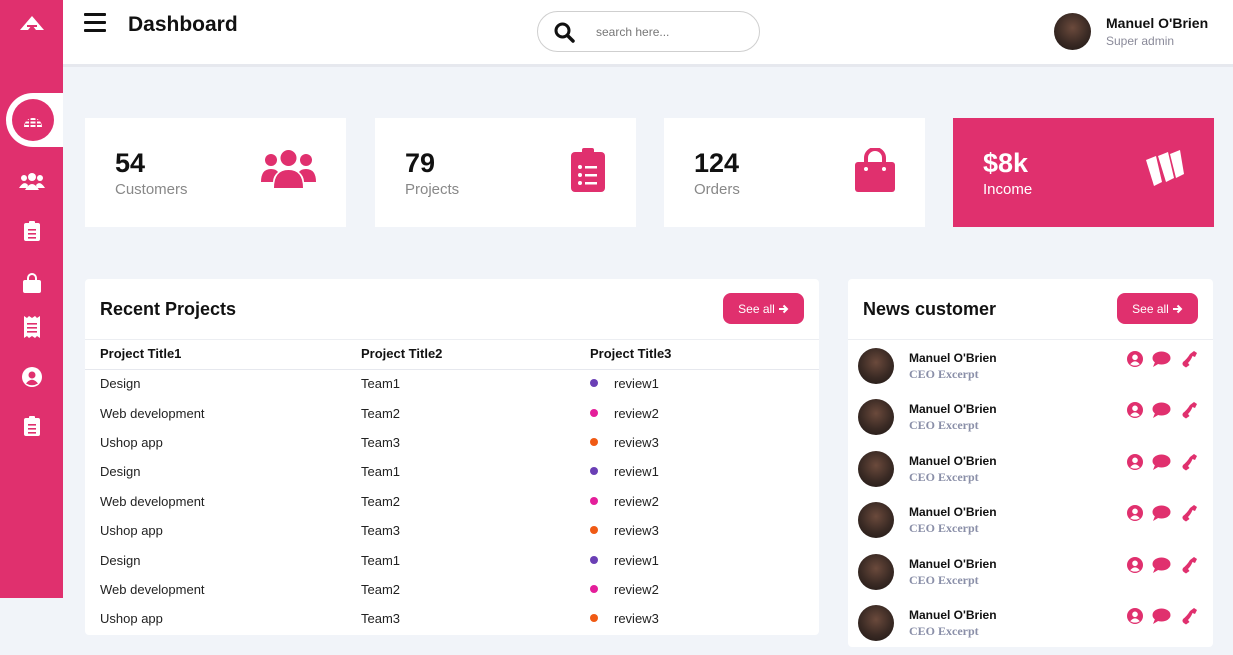  Describe the element at coordinates (31, 299) in the screenshot. I see `sidebar` at that location.